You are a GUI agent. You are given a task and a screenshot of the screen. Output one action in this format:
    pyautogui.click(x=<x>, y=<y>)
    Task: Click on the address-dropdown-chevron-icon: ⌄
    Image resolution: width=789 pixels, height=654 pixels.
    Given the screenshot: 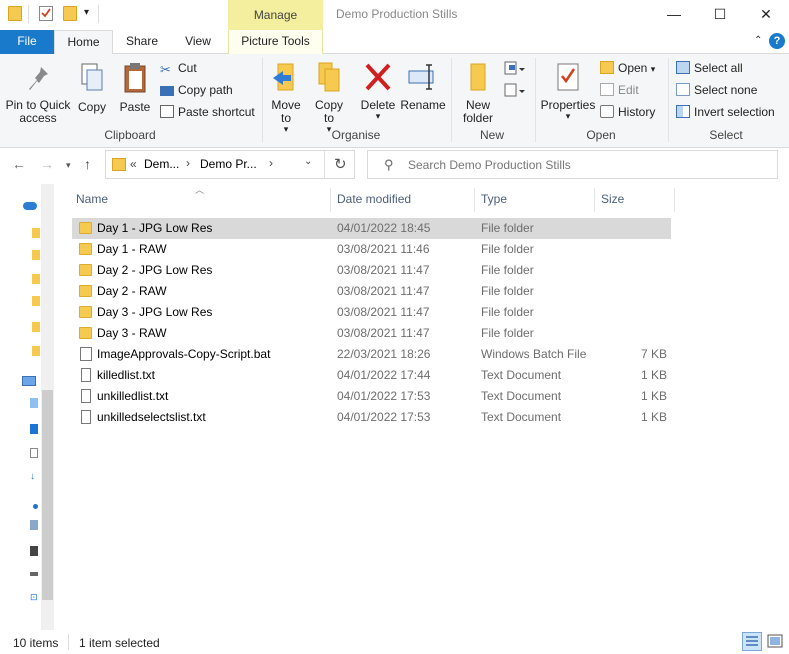 What is the action you would take?
    pyautogui.click(x=308, y=161)
    